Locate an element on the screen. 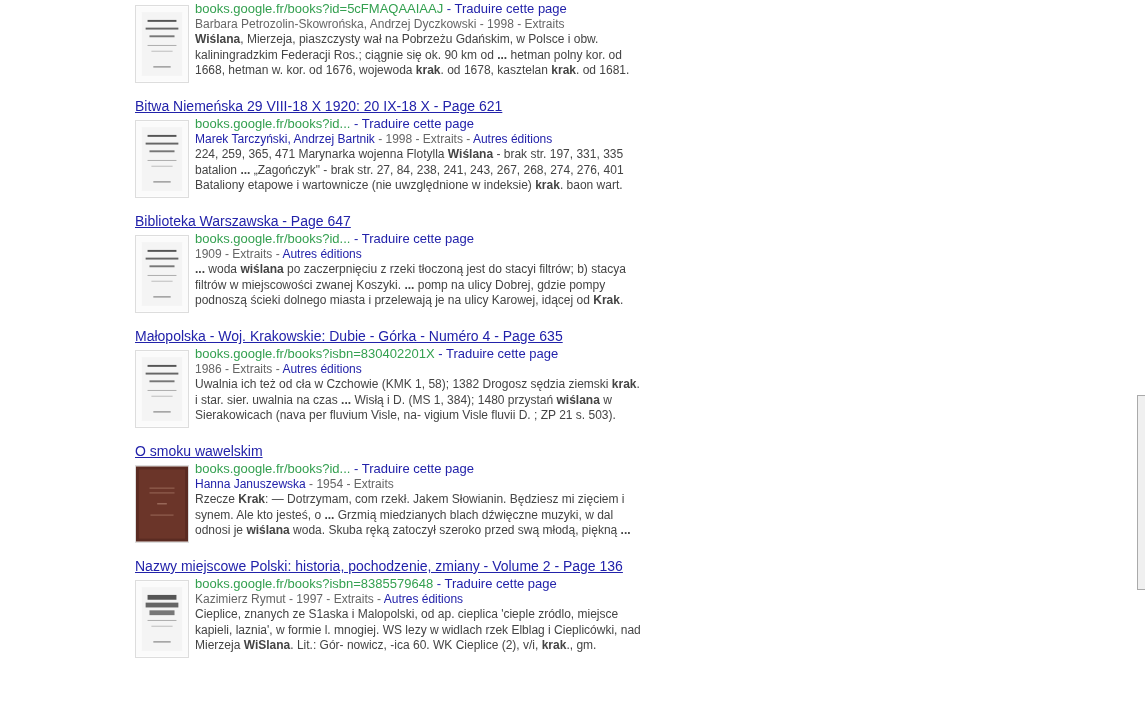 This screenshot has width=1145, height=712. result-url: books.google.fr/books?id=5cFMAQAAIAAJ is located at coordinates (319, 8).